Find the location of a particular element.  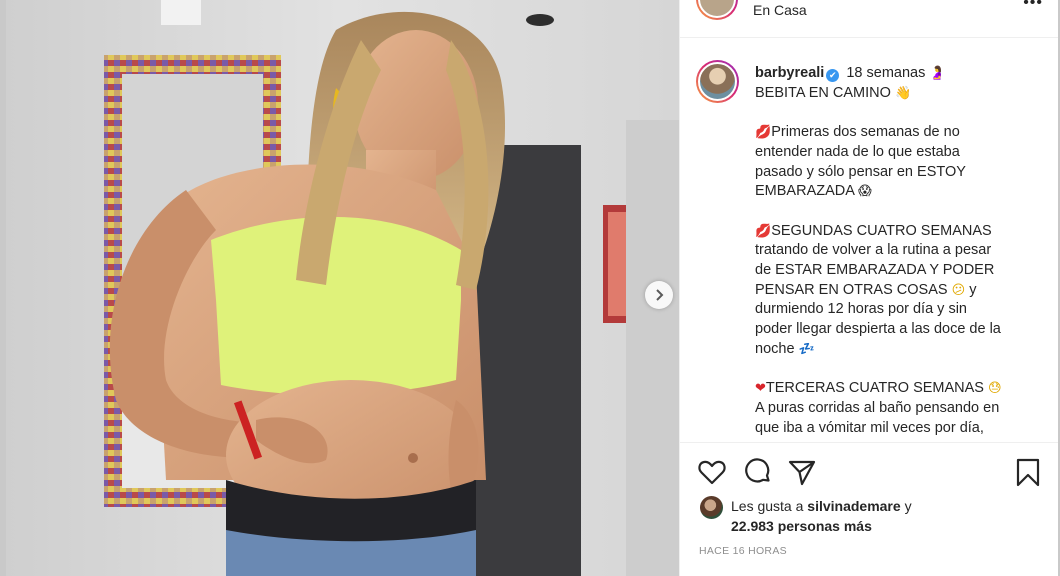

next-photo-button is located at coordinates (659, 295).